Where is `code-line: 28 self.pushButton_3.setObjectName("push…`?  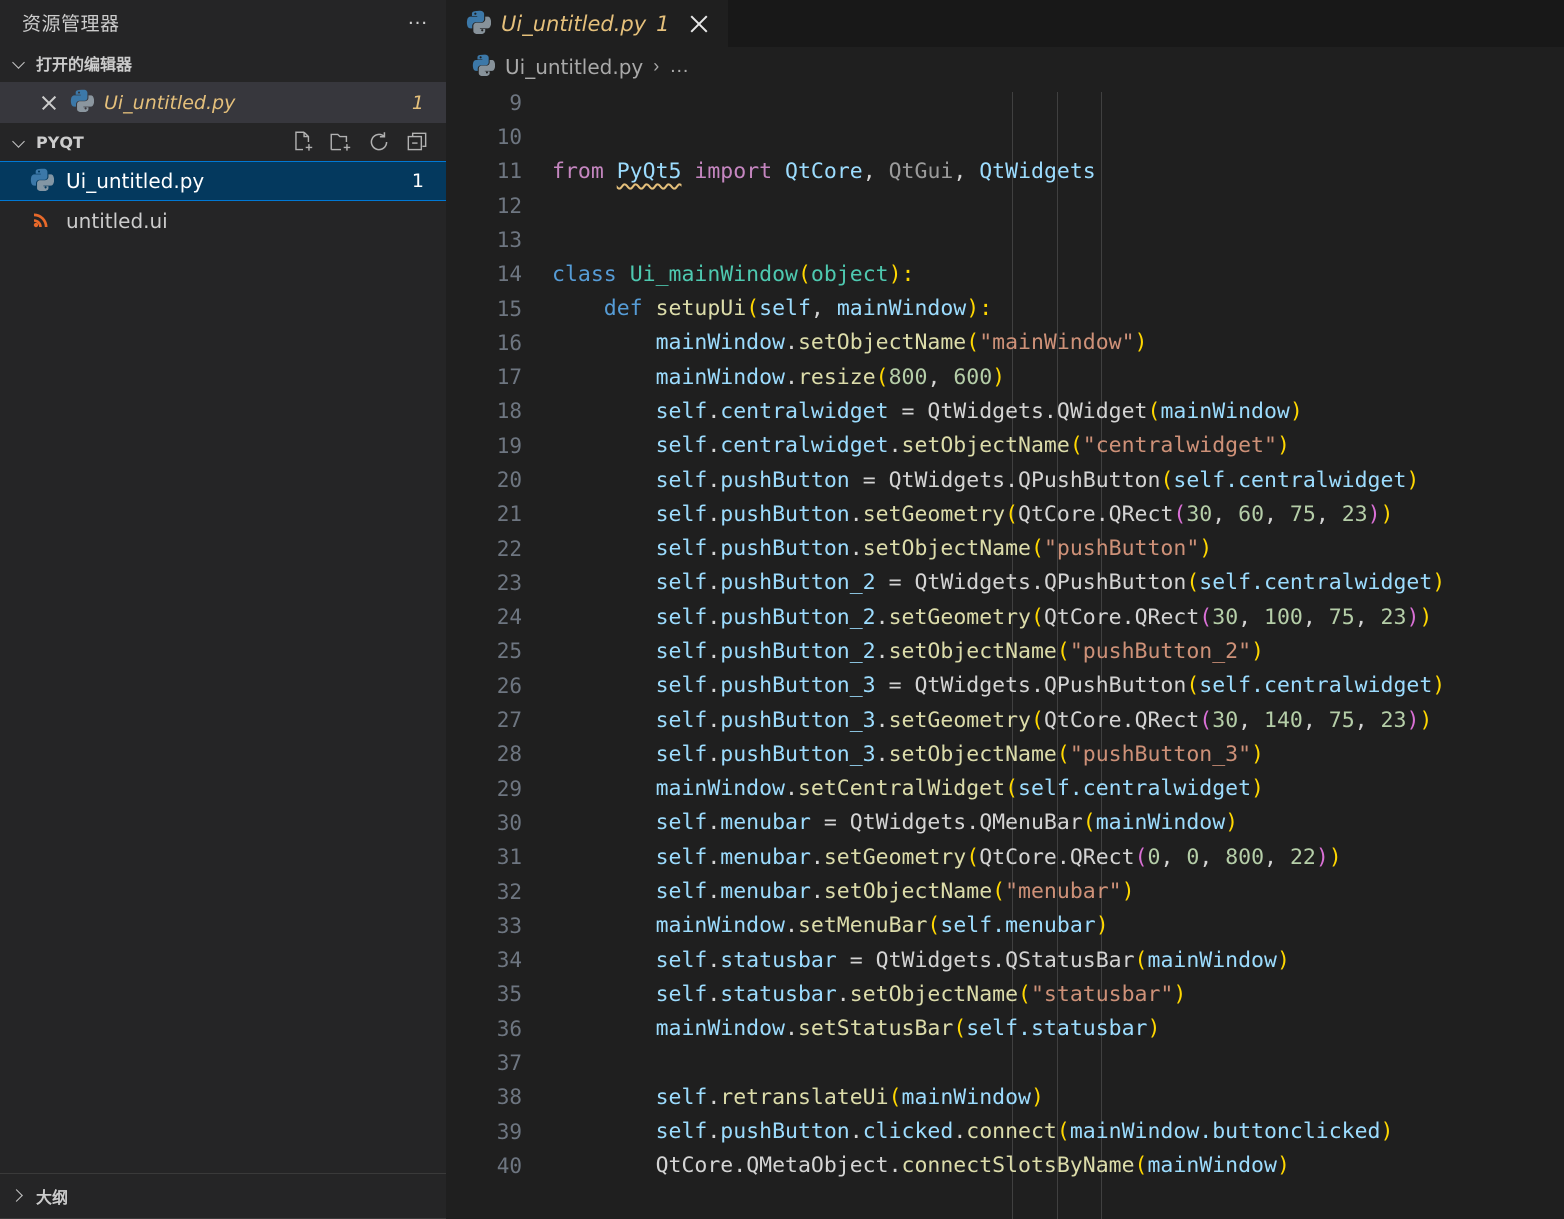 code-line: 28 self.pushButton_3.setObjectName("push… is located at coordinates (1005, 754).